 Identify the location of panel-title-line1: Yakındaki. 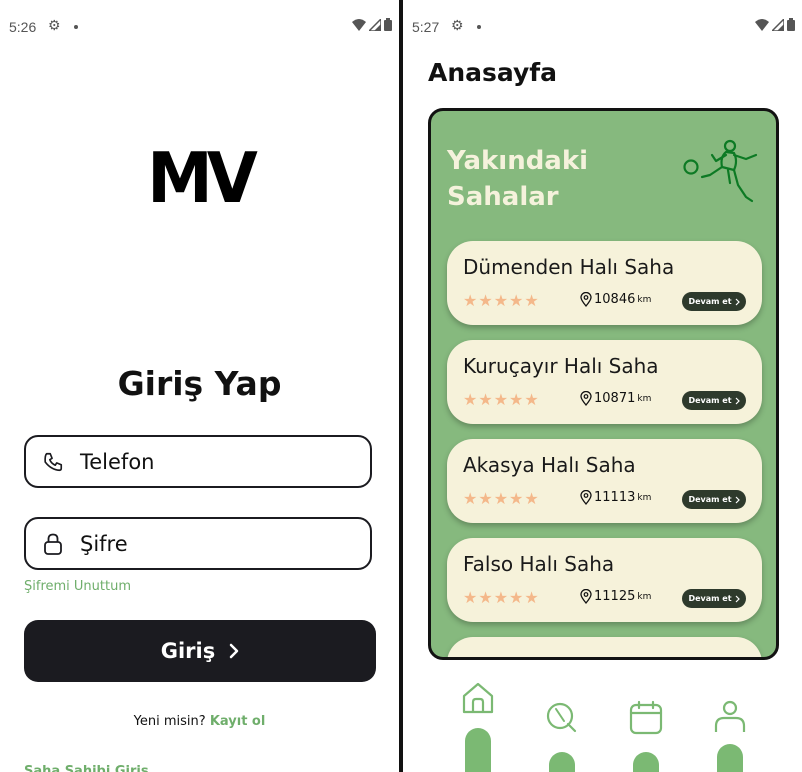
(518, 161).